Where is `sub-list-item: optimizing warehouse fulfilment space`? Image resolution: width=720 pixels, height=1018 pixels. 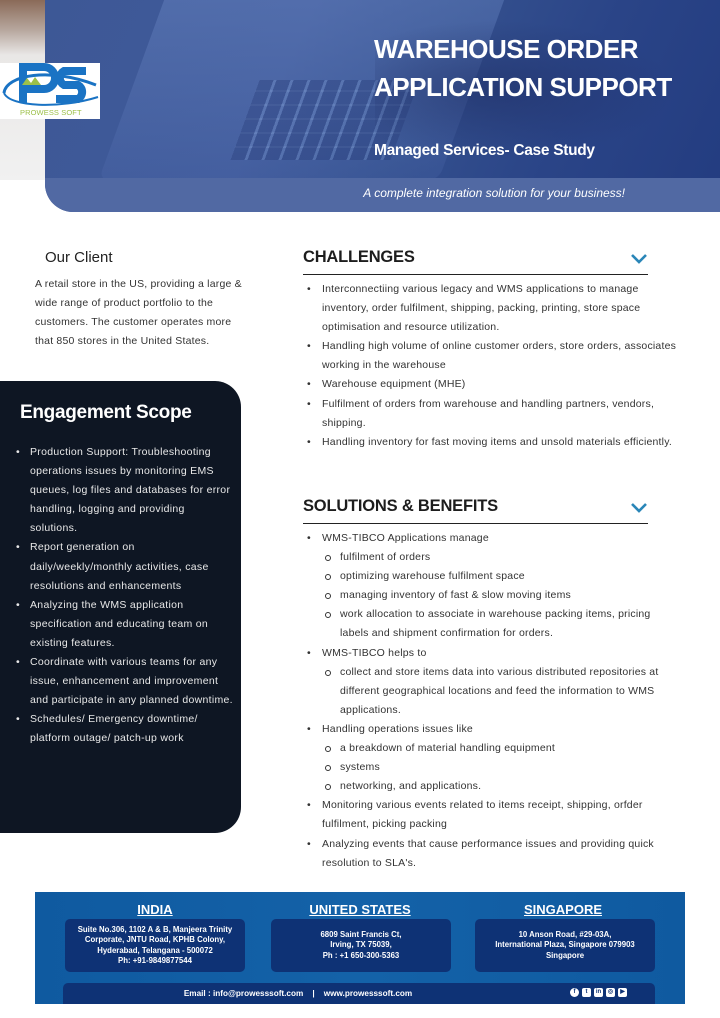
sub-list-item: optimizing warehouse fulfilment space is located at coordinates (503, 576).